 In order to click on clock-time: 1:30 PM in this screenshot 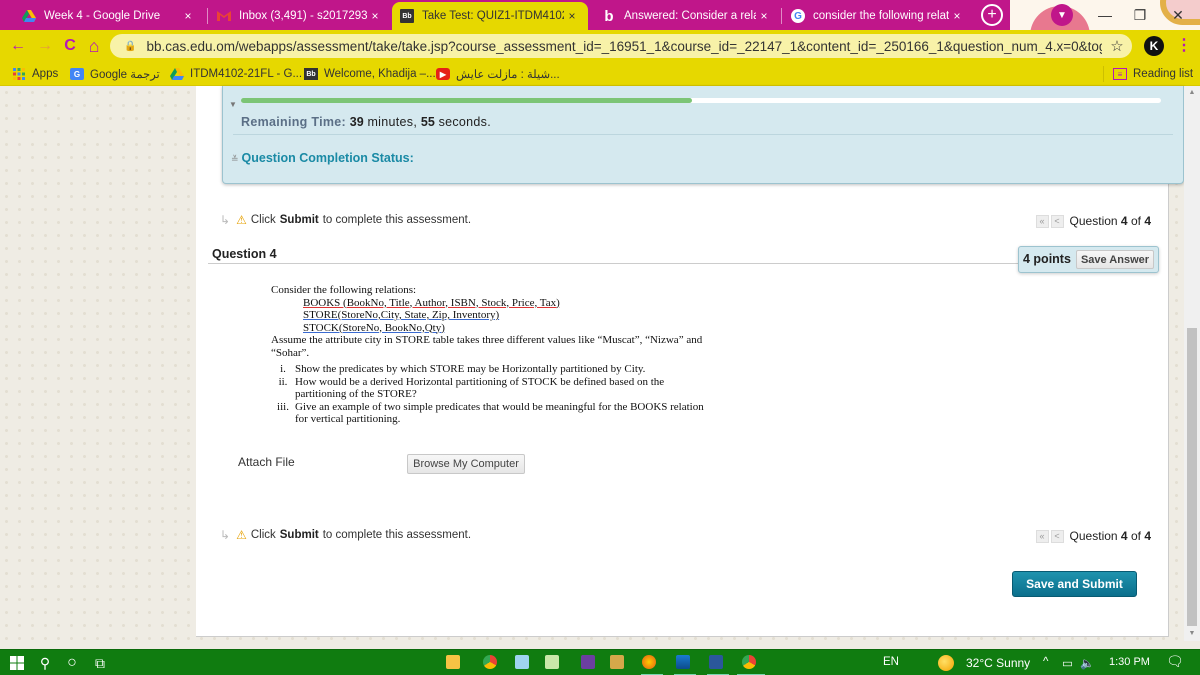, I will do `click(1129, 662)`.